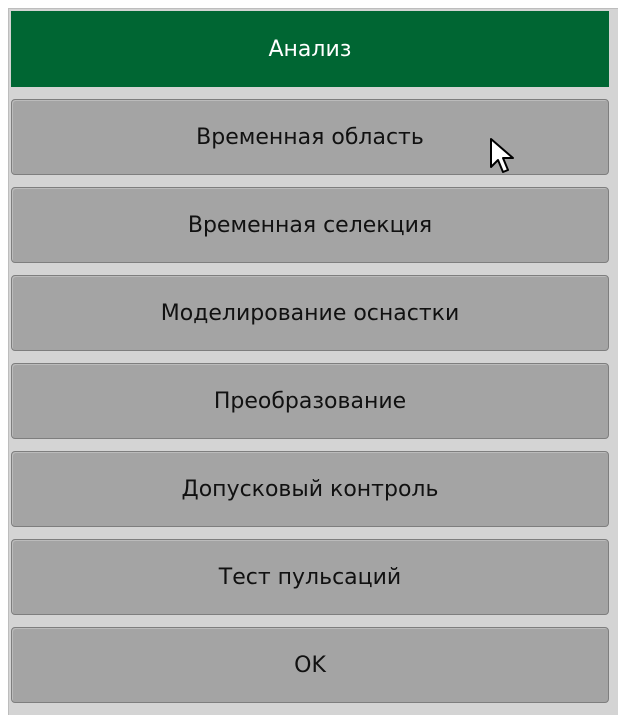 This screenshot has height=715, width=618. I want to click on time-domain-label: Временная область, so click(310, 137).